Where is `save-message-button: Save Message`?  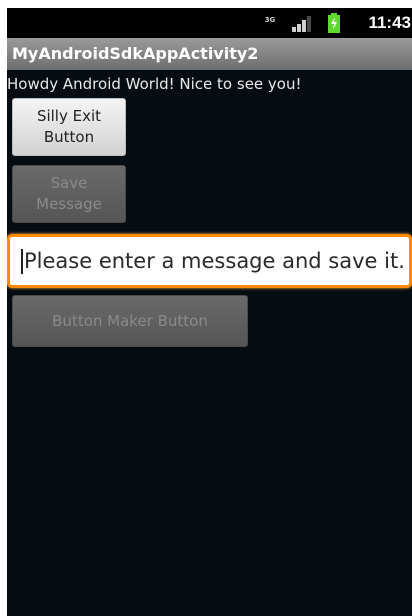
save-message-button: Save Message is located at coordinates (69, 194).